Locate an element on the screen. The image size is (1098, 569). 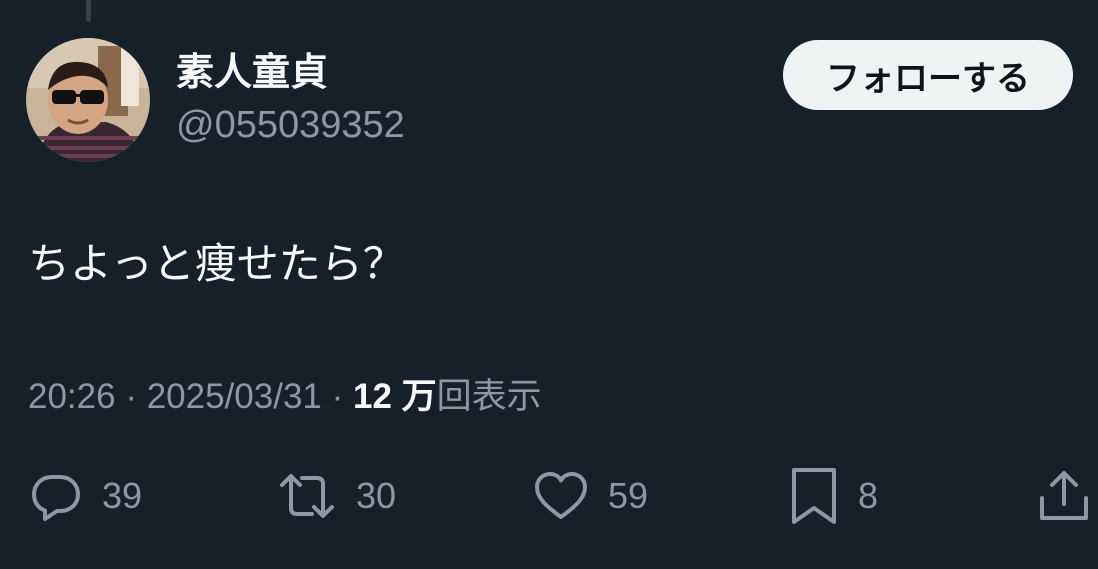
like-button: 59 is located at coordinates (590, 496).